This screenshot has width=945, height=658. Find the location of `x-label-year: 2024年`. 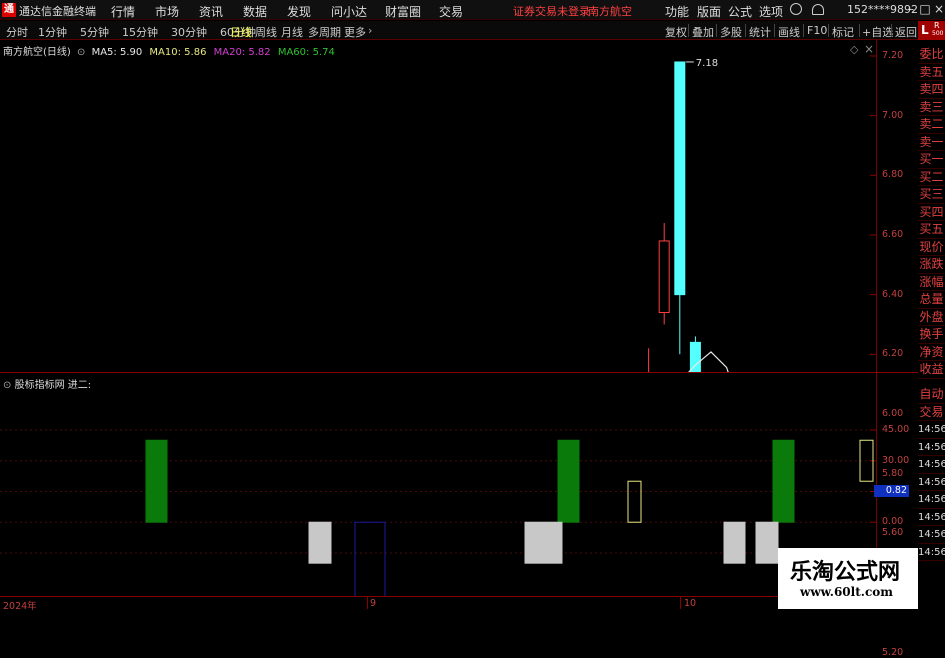

x-label-year: 2024年 is located at coordinates (20, 606).